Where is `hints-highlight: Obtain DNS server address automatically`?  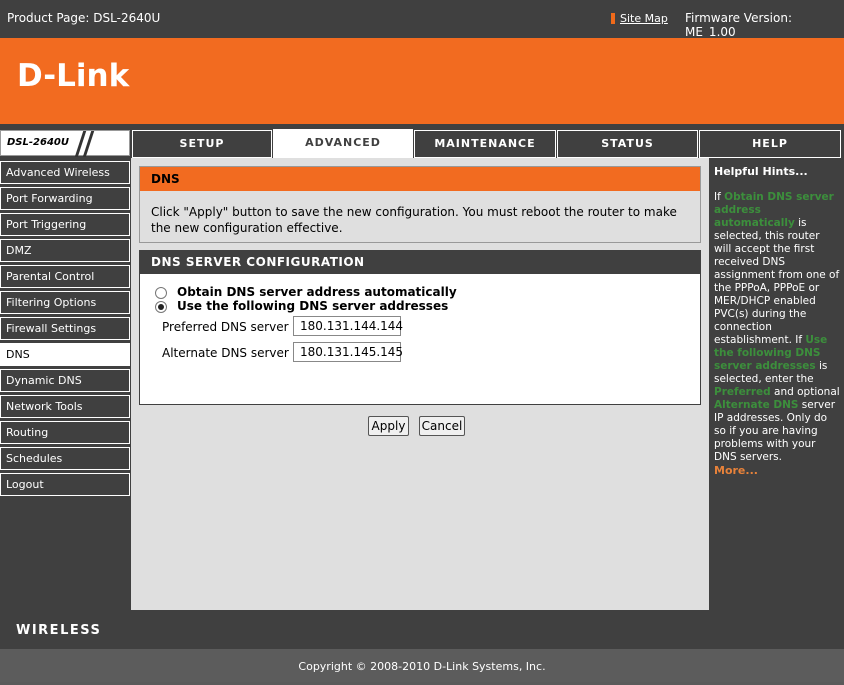 hints-highlight: Obtain DNS server address automatically is located at coordinates (774, 210).